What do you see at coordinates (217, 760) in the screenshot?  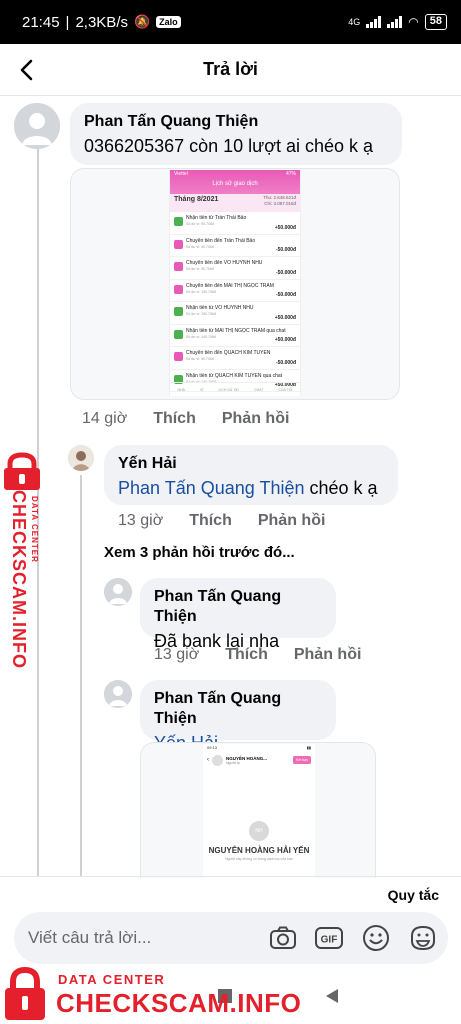 I see `avatar` at bounding box center [217, 760].